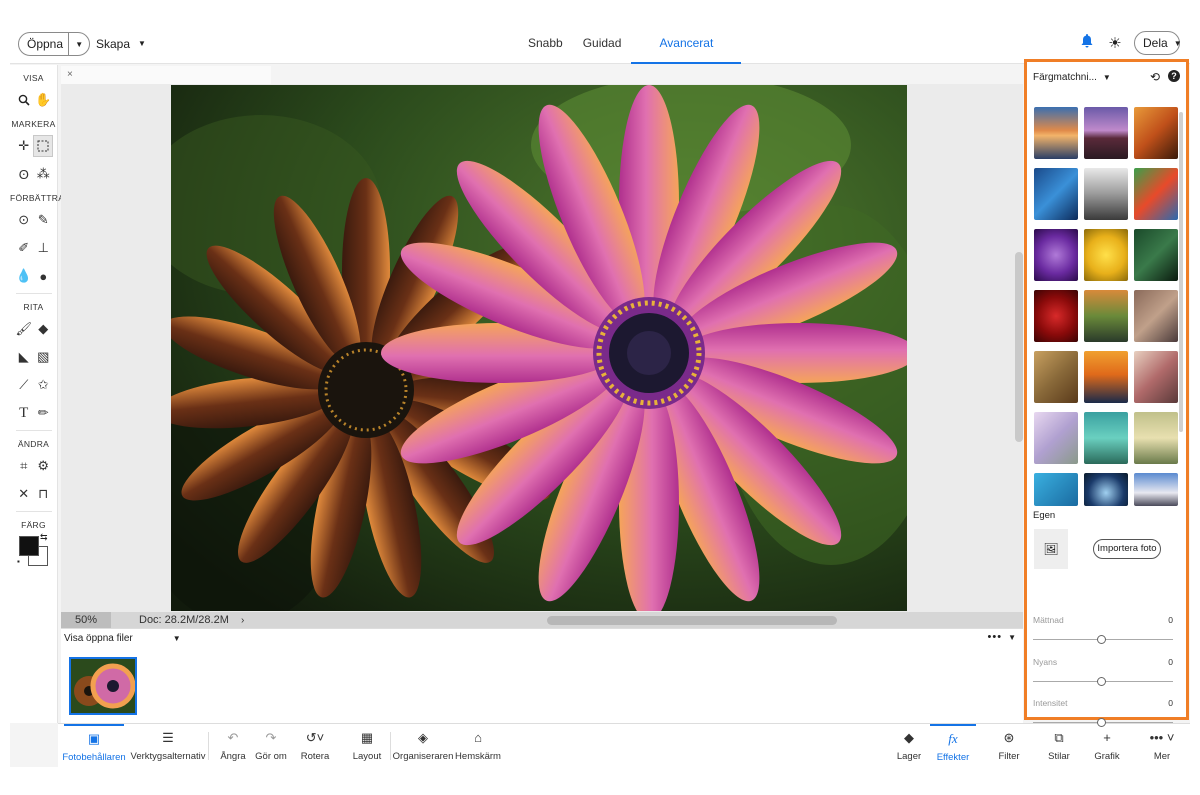 The image size is (1200, 795). Describe the element at coordinates (24, 248) in the screenshot. I see `smart-brush-icon: ✐` at that location.